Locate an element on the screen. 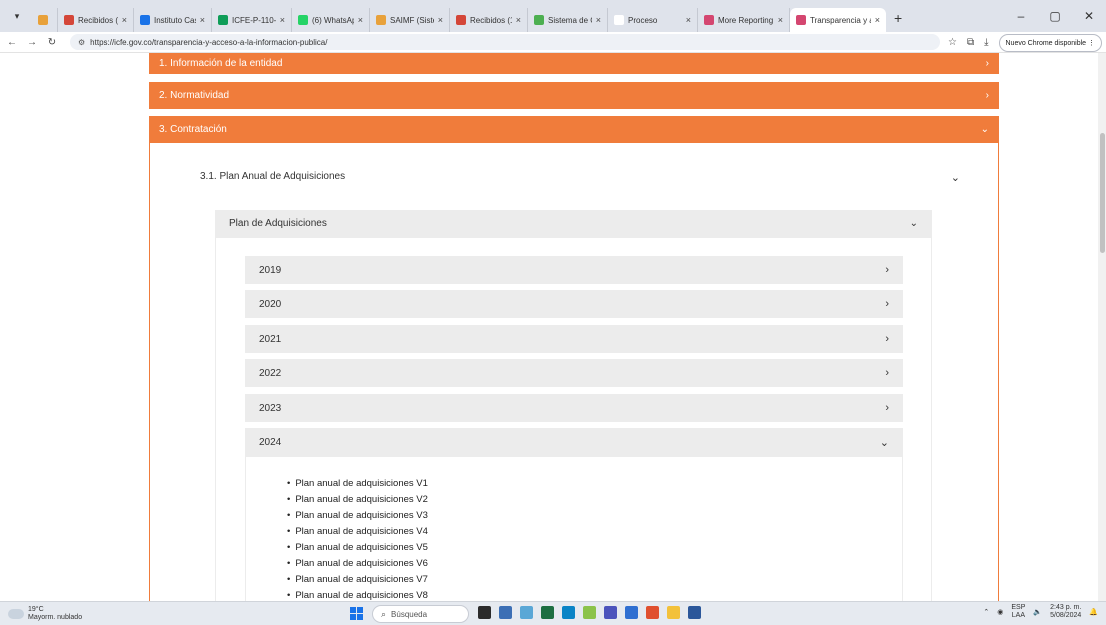 The width and height of the screenshot is (1106, 625). extensions-icon: ⧉ is located at coordinates (970, 42).